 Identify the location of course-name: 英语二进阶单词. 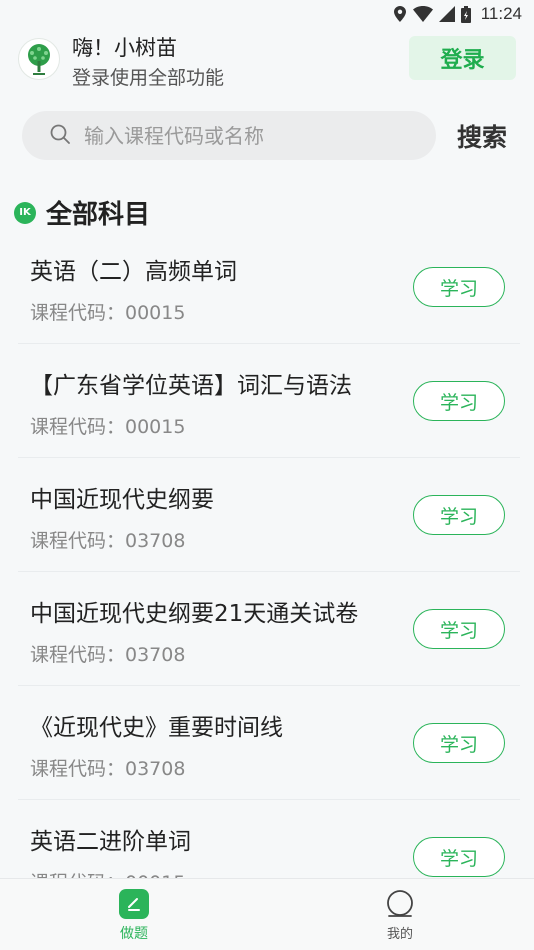
(110, 842).